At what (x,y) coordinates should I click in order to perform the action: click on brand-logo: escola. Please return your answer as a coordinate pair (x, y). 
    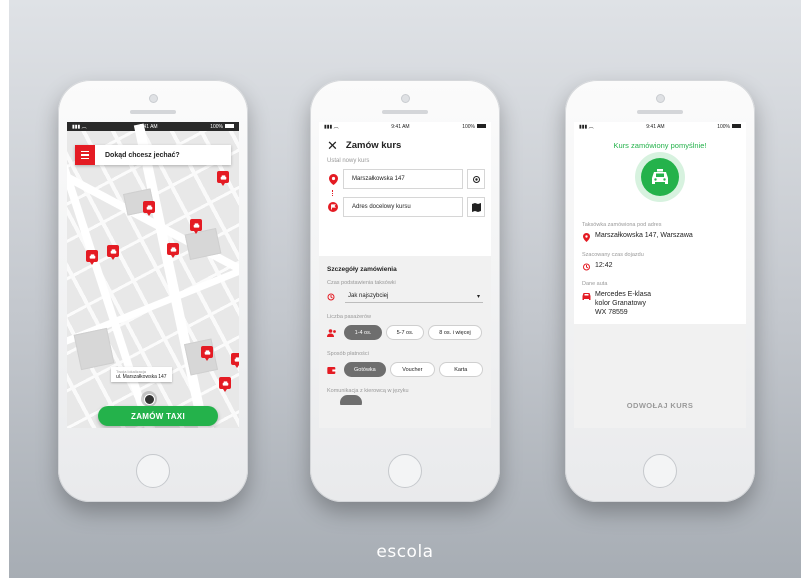
    Looking at the image, I should click on (405, 552).